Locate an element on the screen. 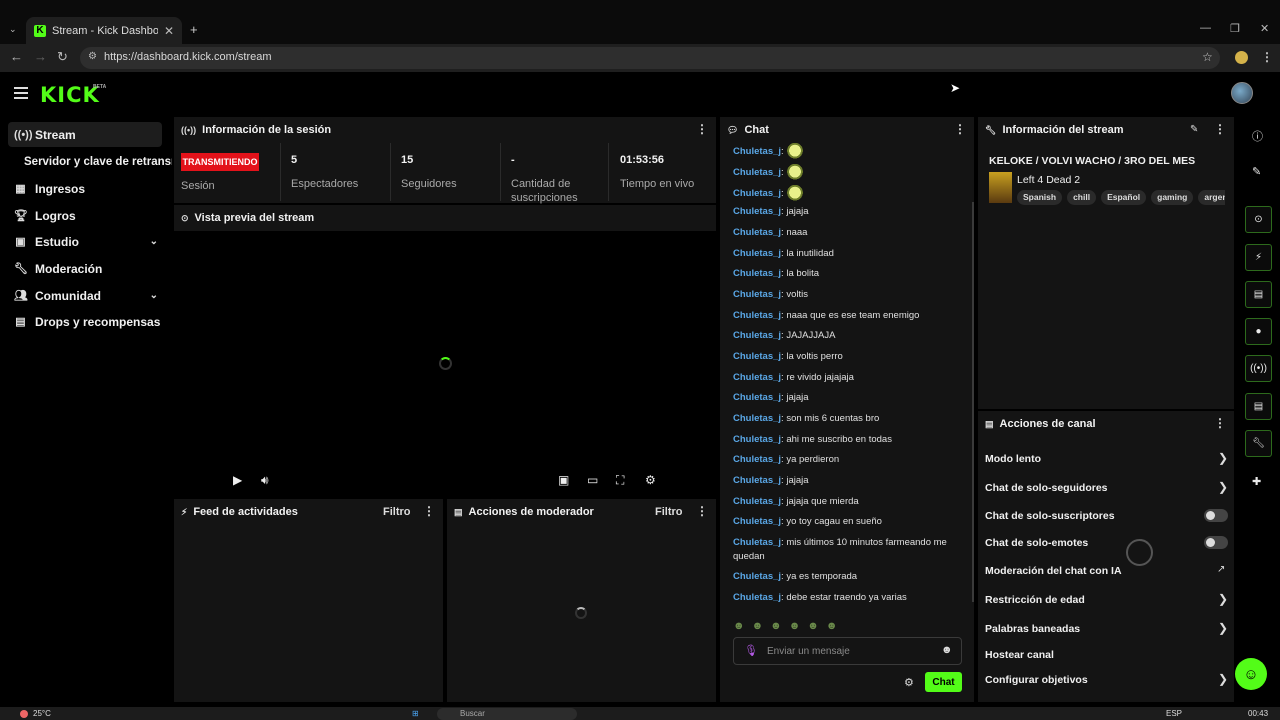 The height and width of the screenshot is (720, 1280). windows-start-icon: ⊞ is located at coordinates (415, 713).